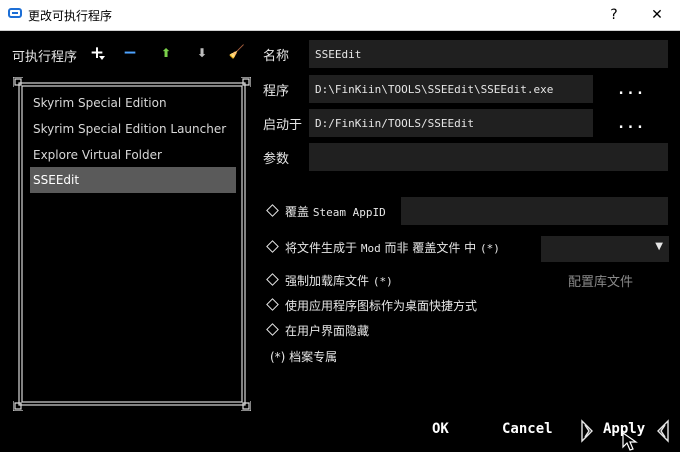  I want to click on profile-specific-note: (*) 档案专属, so click(304, 357).